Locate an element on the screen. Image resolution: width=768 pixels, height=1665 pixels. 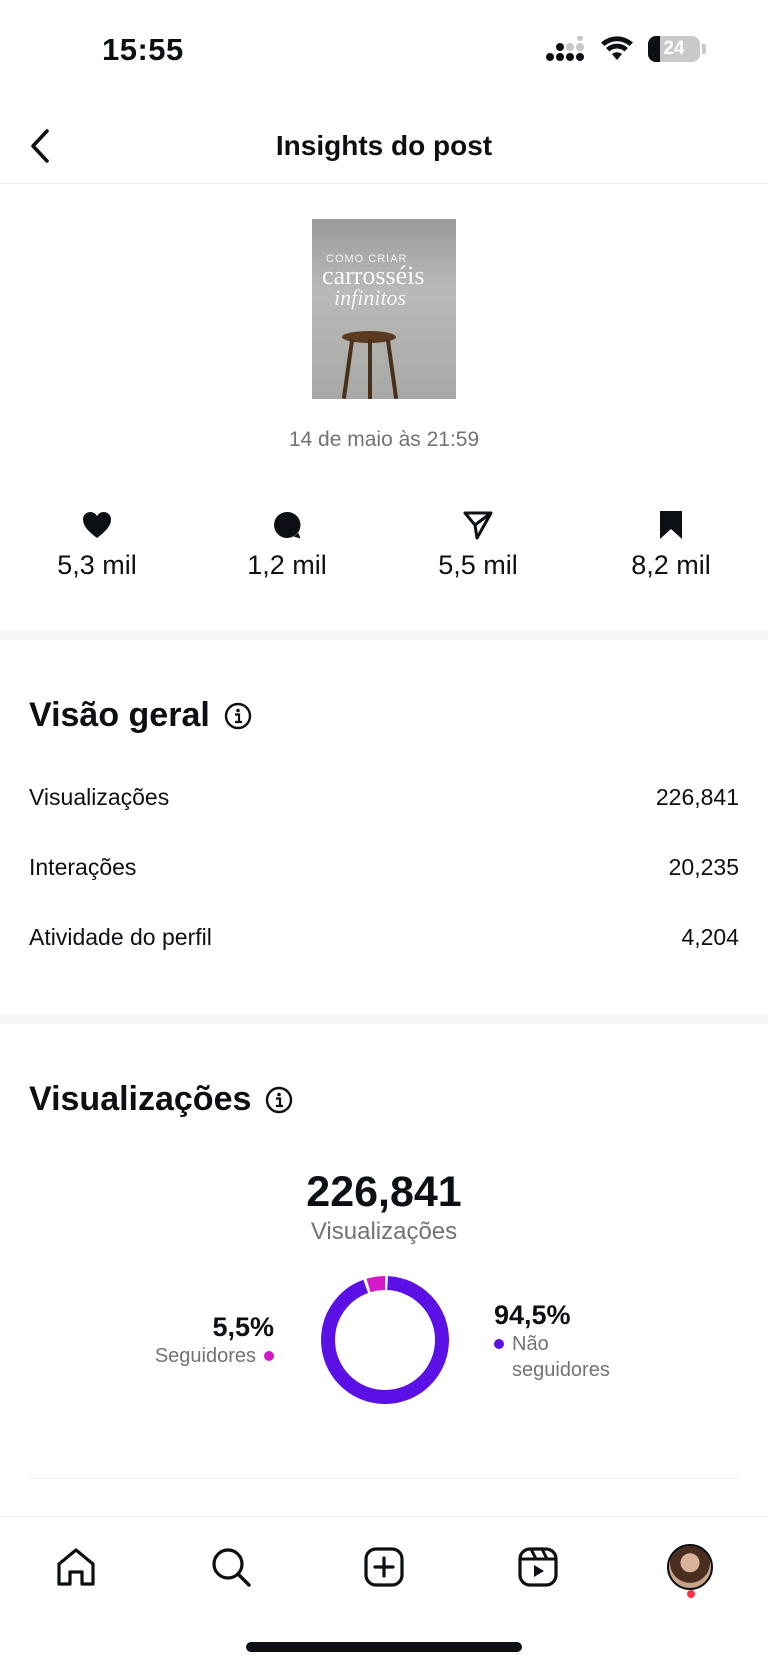
battery-icon: 24 is located at coordinates (674, 49).